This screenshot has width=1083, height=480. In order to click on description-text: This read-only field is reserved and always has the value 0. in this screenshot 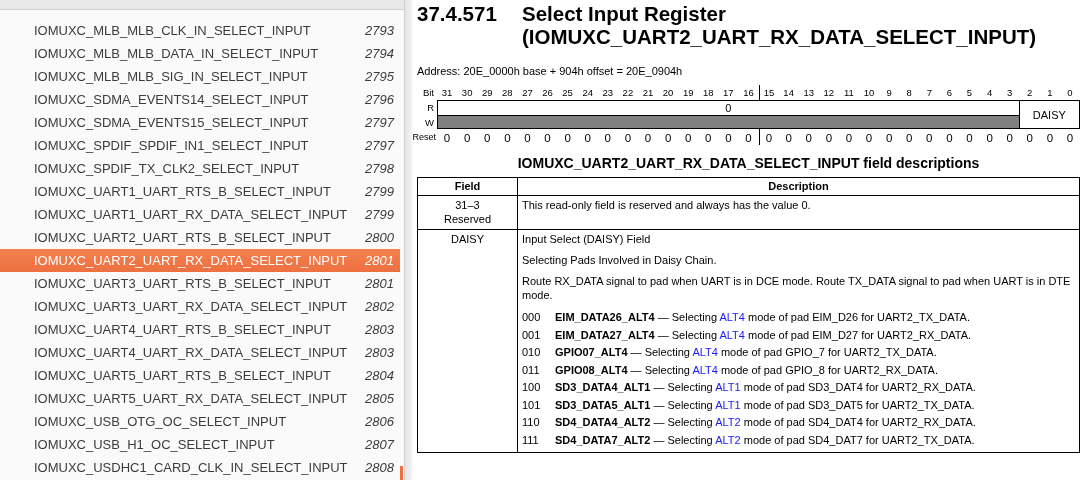, I will do `click(667, 205)`.